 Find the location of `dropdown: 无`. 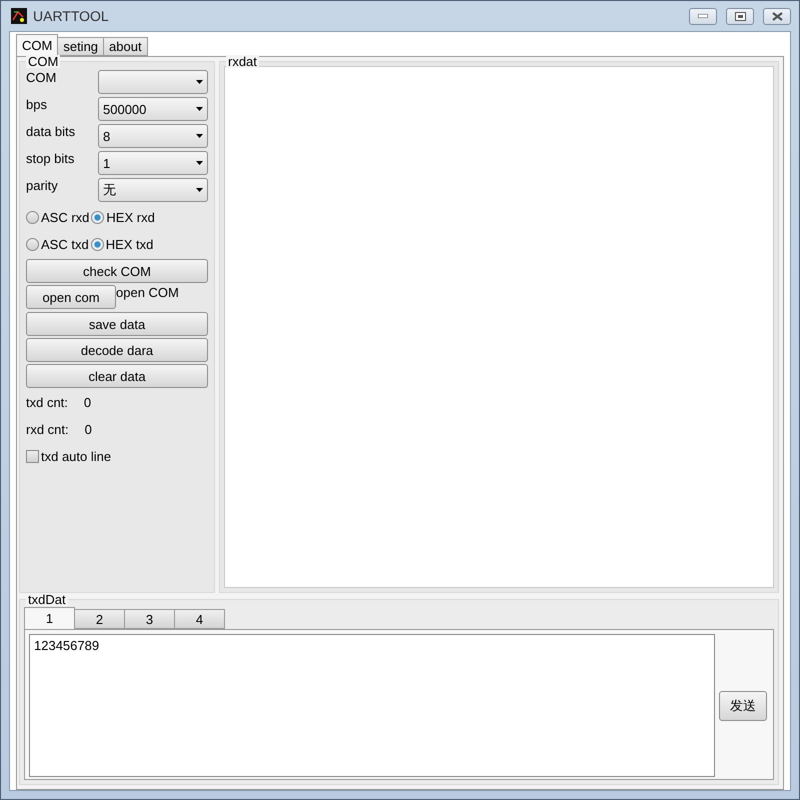

dropdown: 无 is located at coordinates (153, 190).